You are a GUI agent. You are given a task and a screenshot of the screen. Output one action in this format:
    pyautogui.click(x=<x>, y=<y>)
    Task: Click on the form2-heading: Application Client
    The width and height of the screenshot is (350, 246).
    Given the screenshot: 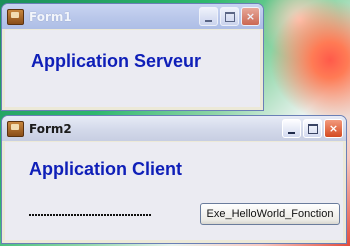 What is the action you would take?
    pyautogui.click(x=105, y=169)
    